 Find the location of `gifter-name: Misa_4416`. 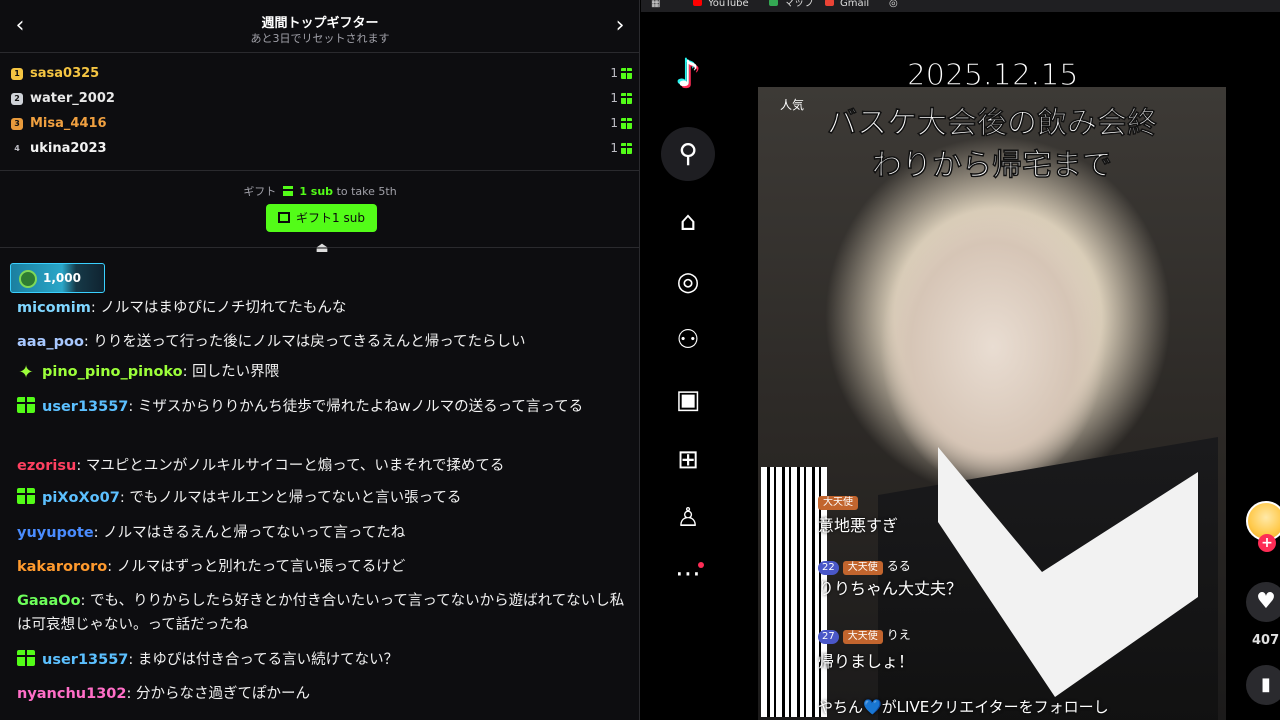

gifter-name: Misa_4416 is located at coordinates (68, 123).